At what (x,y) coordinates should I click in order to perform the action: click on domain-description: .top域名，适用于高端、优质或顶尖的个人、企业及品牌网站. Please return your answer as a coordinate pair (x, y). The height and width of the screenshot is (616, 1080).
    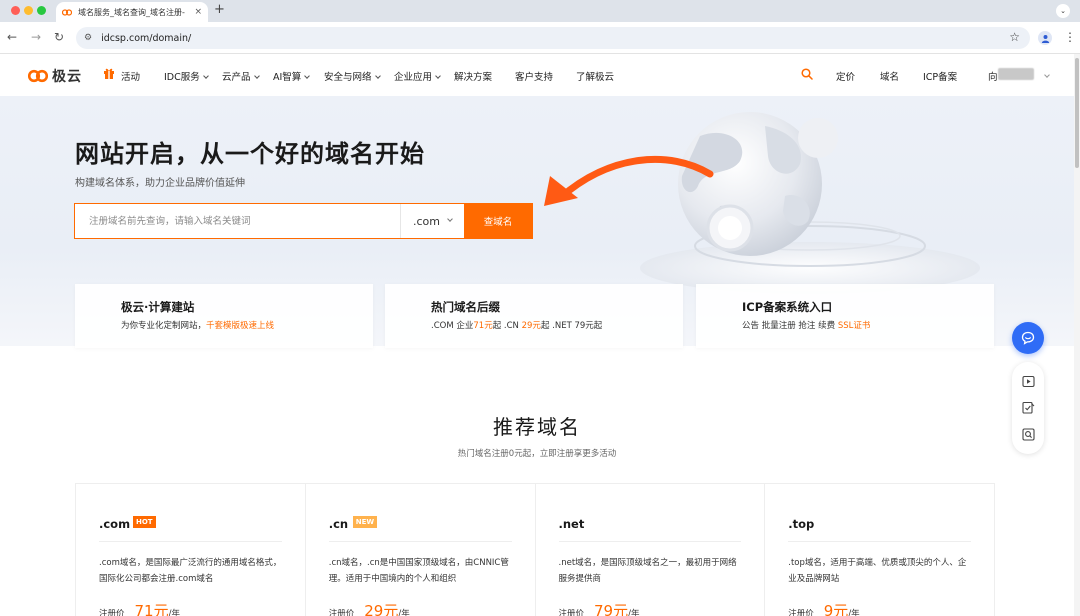
    Looking at the image, I should click on (877, 571).